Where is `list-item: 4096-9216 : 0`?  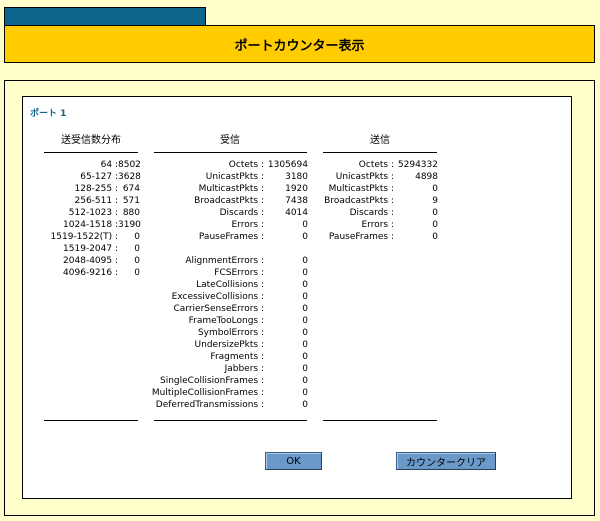
list-item: 4096-9216 : 0 is located at coordinates (90, 273).